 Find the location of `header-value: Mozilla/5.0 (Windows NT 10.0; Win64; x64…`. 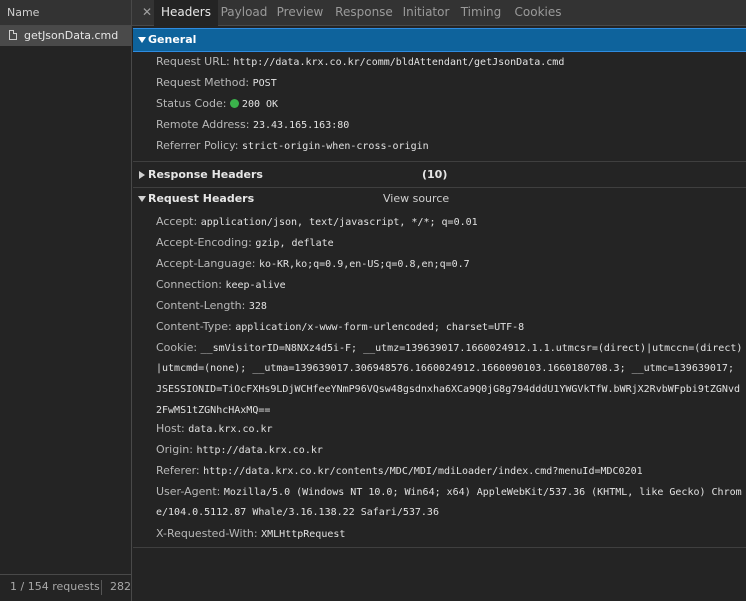

header-value: Mozilla/5.0 (Windows NT 10.0; Win64; x64… is located at coordinates (482, 492).